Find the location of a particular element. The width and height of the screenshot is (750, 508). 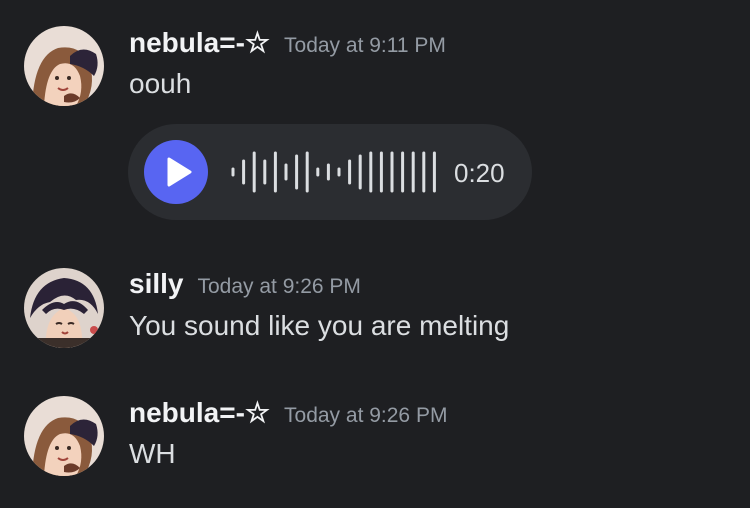

message-header: silly Today at 9:26 PM is located at coordinates (245, 284).